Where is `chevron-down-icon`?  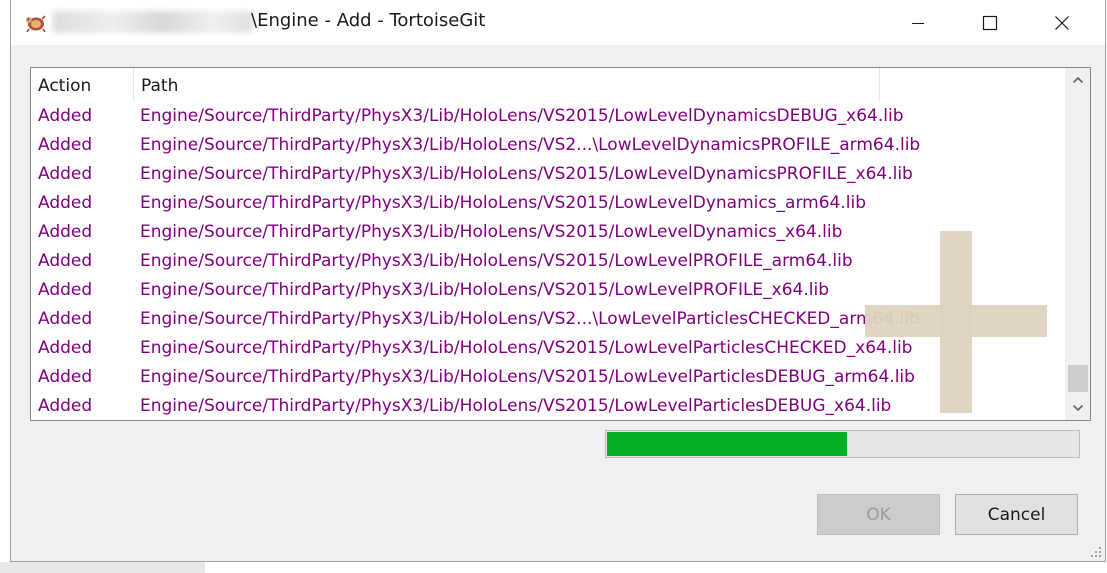
chevron-down-icon is located at coordinates (1078, 408).